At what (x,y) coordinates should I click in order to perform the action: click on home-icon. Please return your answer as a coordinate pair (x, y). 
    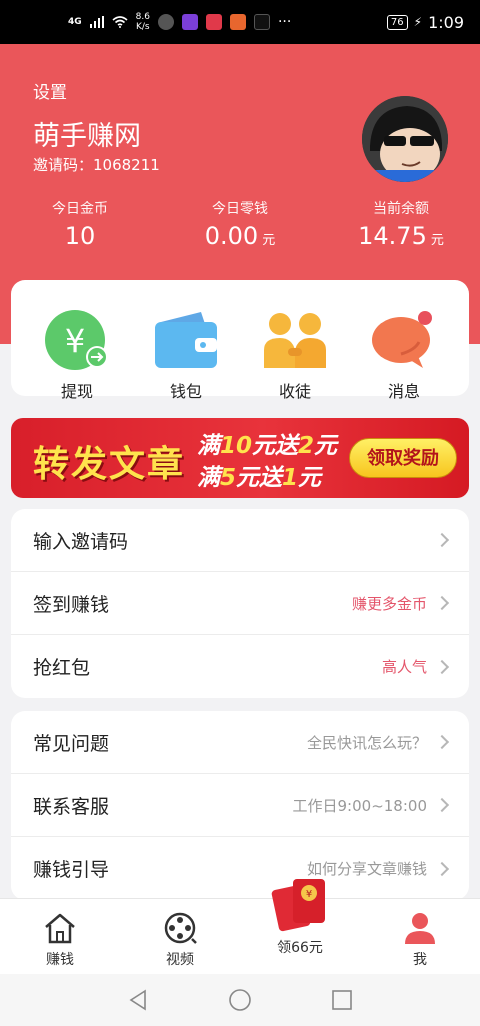
    Looking at the image, I should click on (60, 928).